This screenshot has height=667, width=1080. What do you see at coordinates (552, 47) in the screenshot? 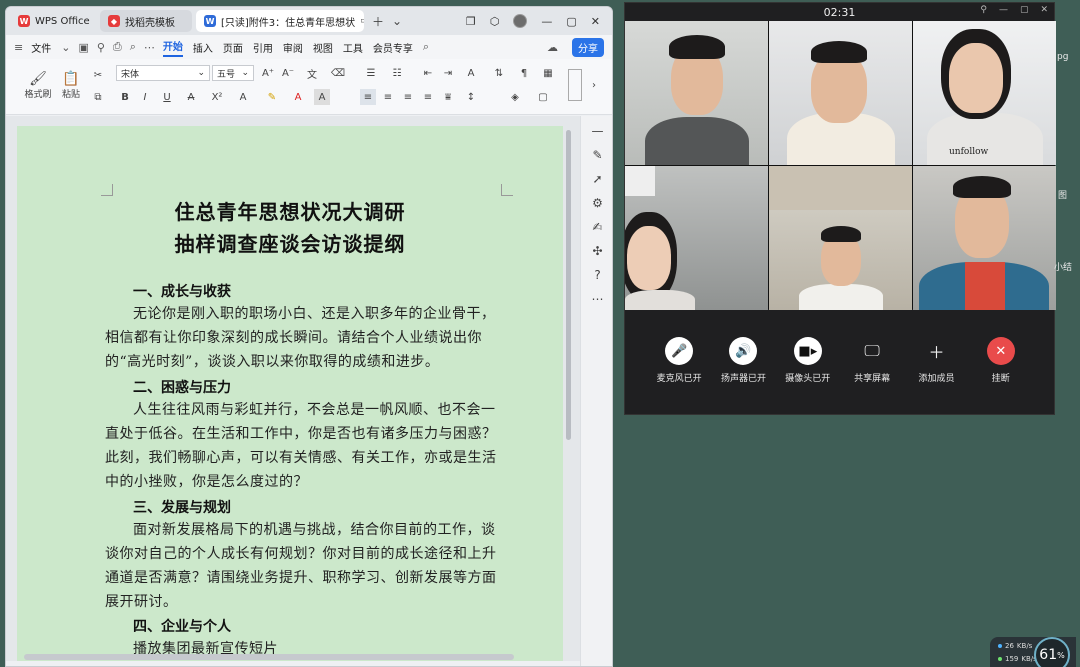
I see `cloud-icon: ☁` at bounding box center [552, 47].